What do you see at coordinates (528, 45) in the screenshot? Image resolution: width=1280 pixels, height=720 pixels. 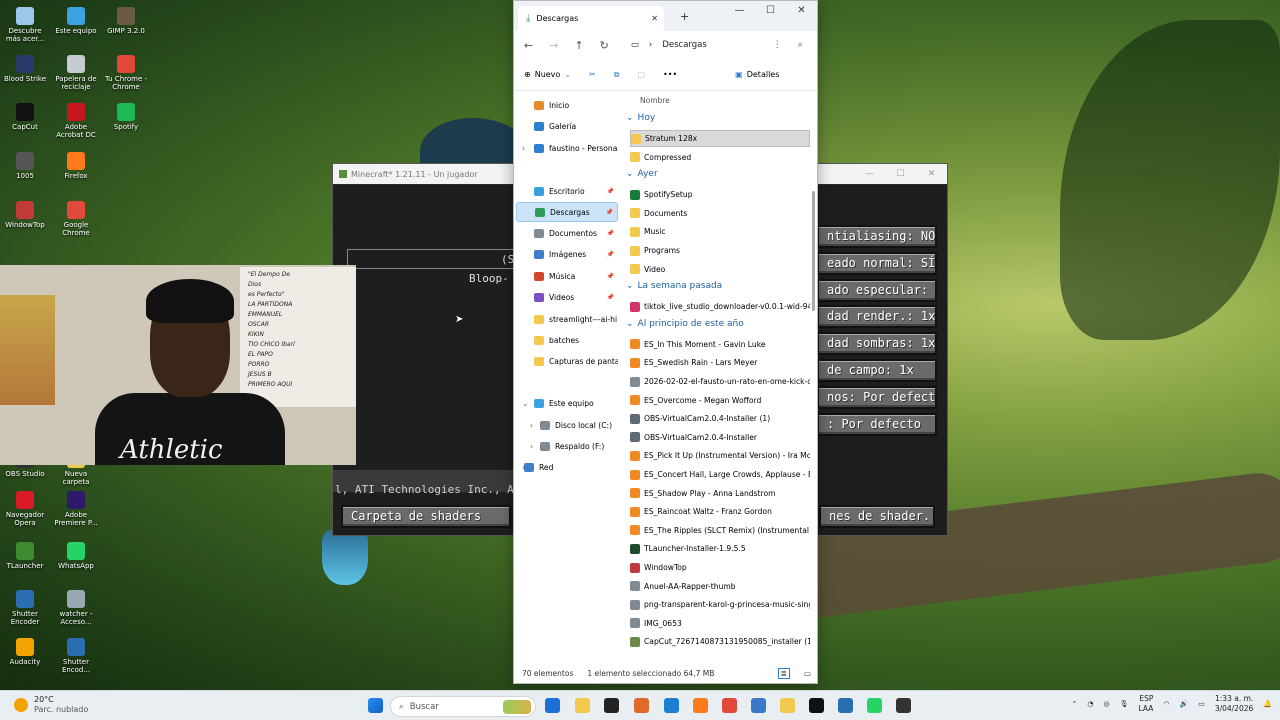 I see `back-icon: ←` at bounding box center [528, 45].